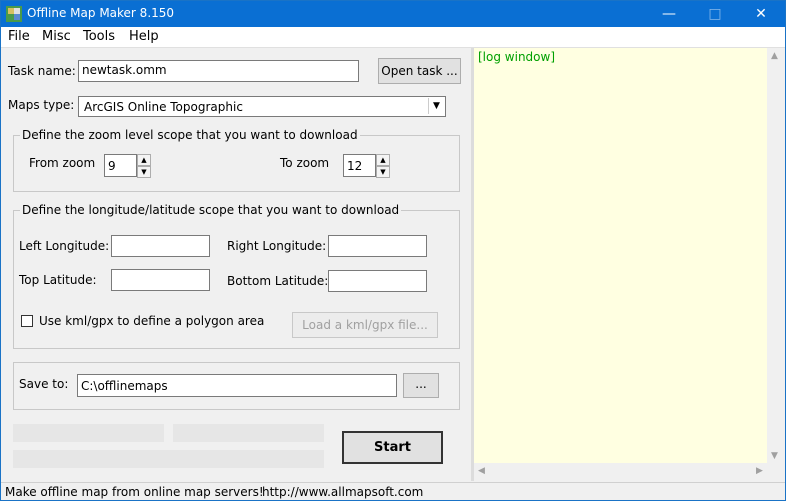 Image resolution: width=786 pixels, height=501 pixels. I want to click on bottom-latitude-input, so click(377, 281).